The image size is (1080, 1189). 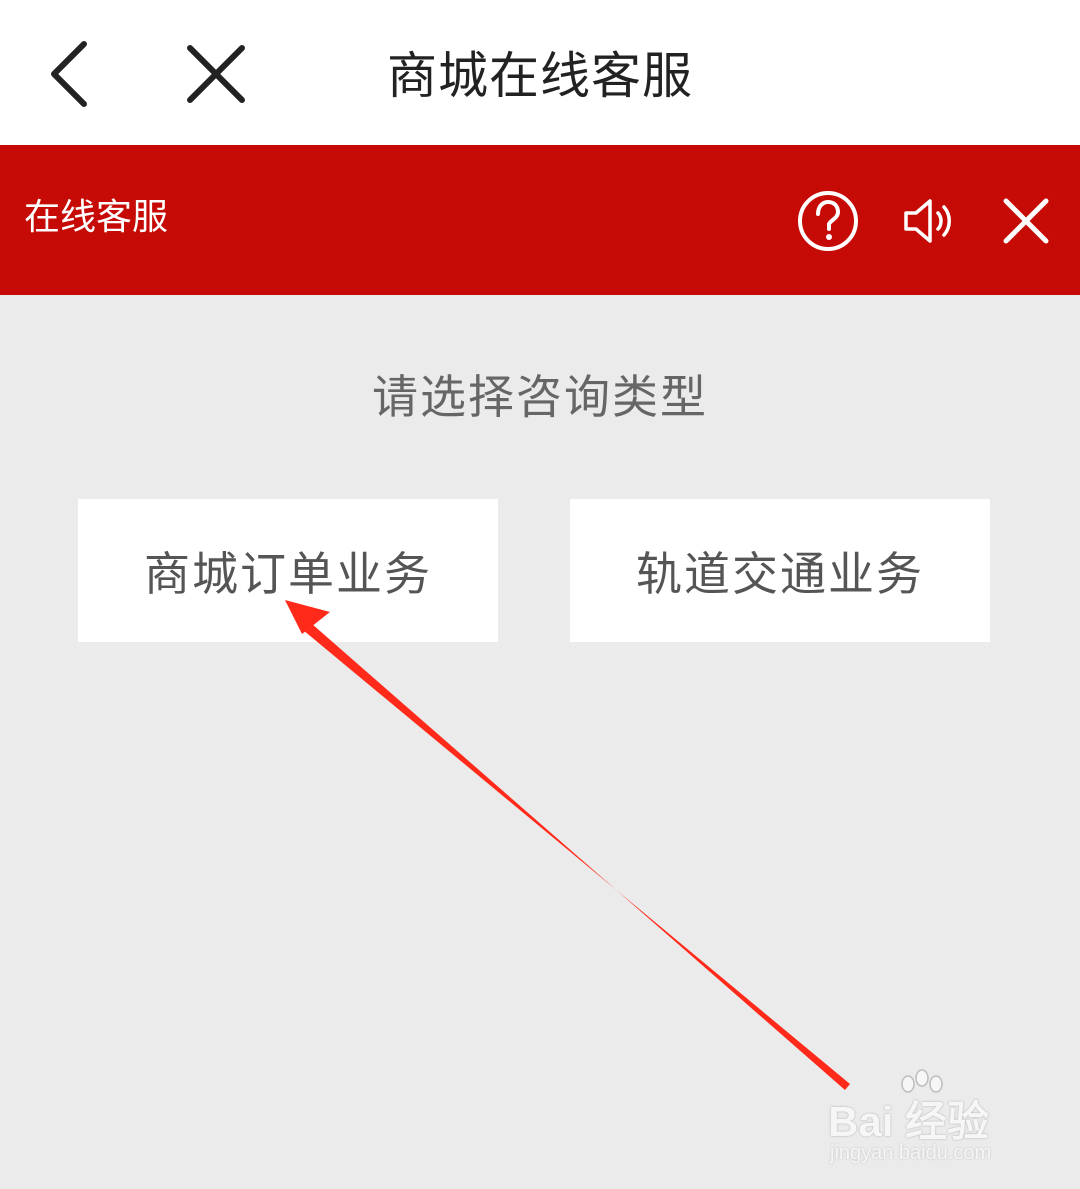 I want to click on help-icon, so click(x=828, y=221).